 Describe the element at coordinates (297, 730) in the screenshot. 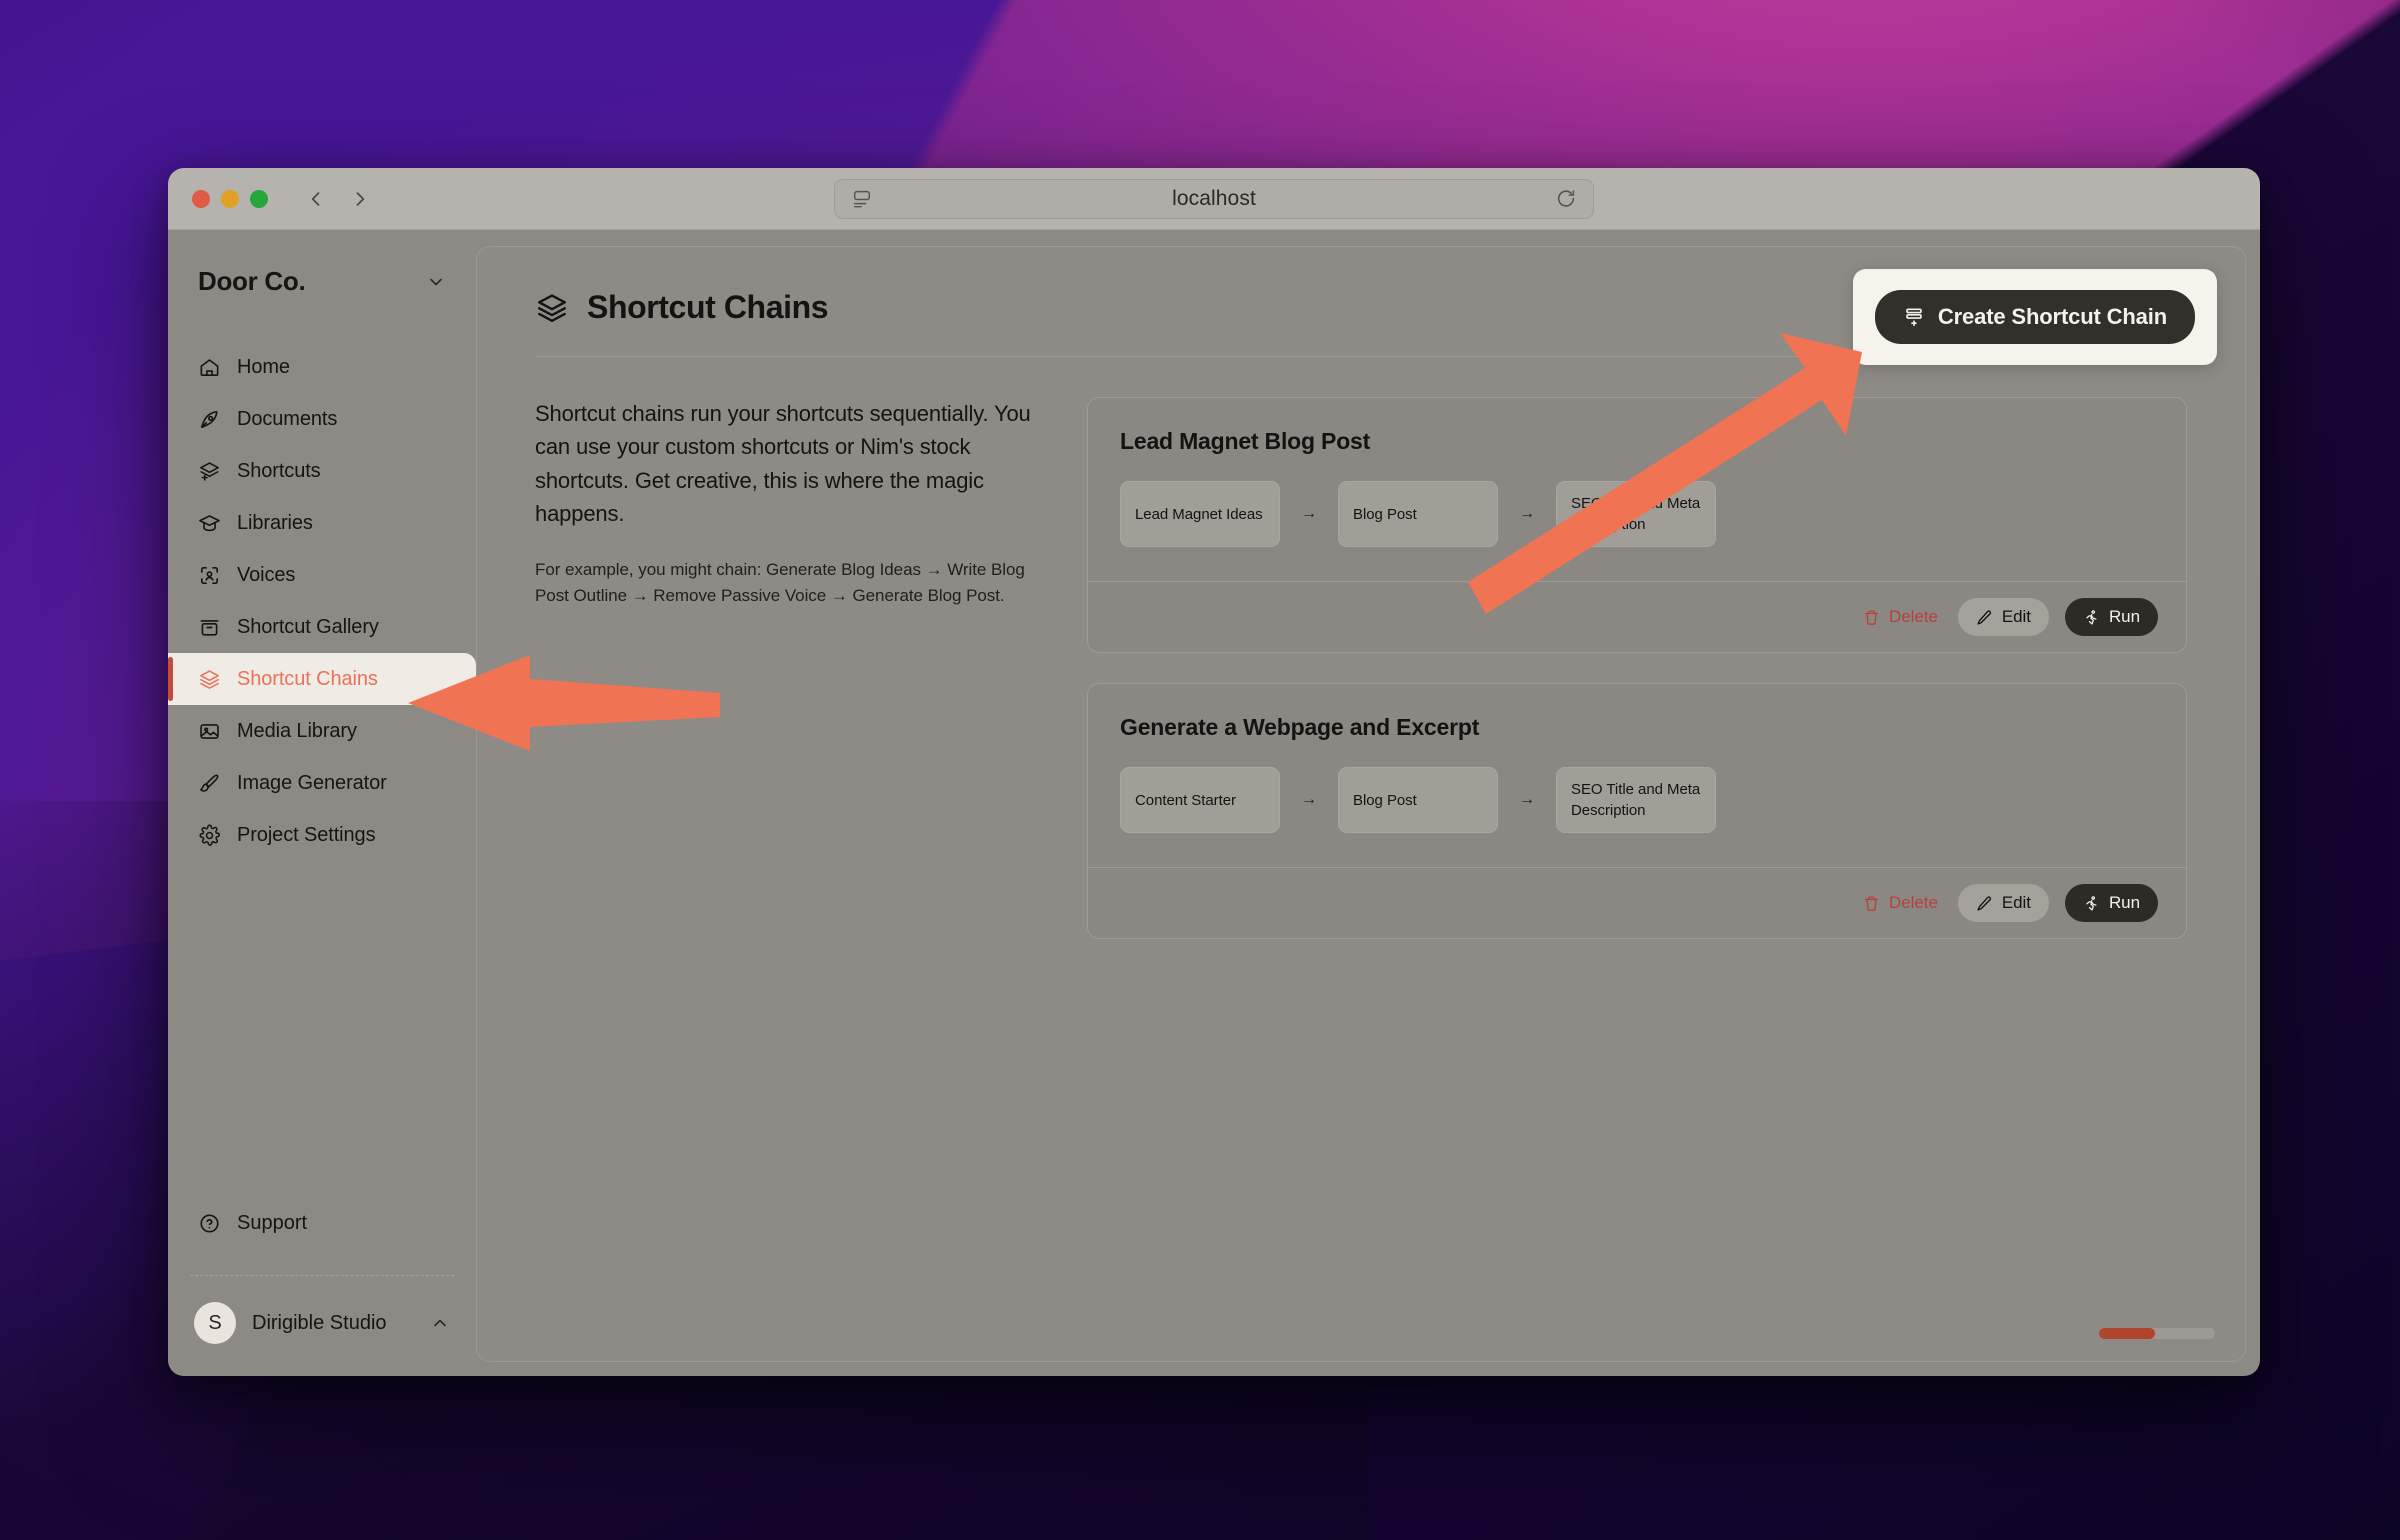

I see `sidebar-item-label: Media Library` at that location.